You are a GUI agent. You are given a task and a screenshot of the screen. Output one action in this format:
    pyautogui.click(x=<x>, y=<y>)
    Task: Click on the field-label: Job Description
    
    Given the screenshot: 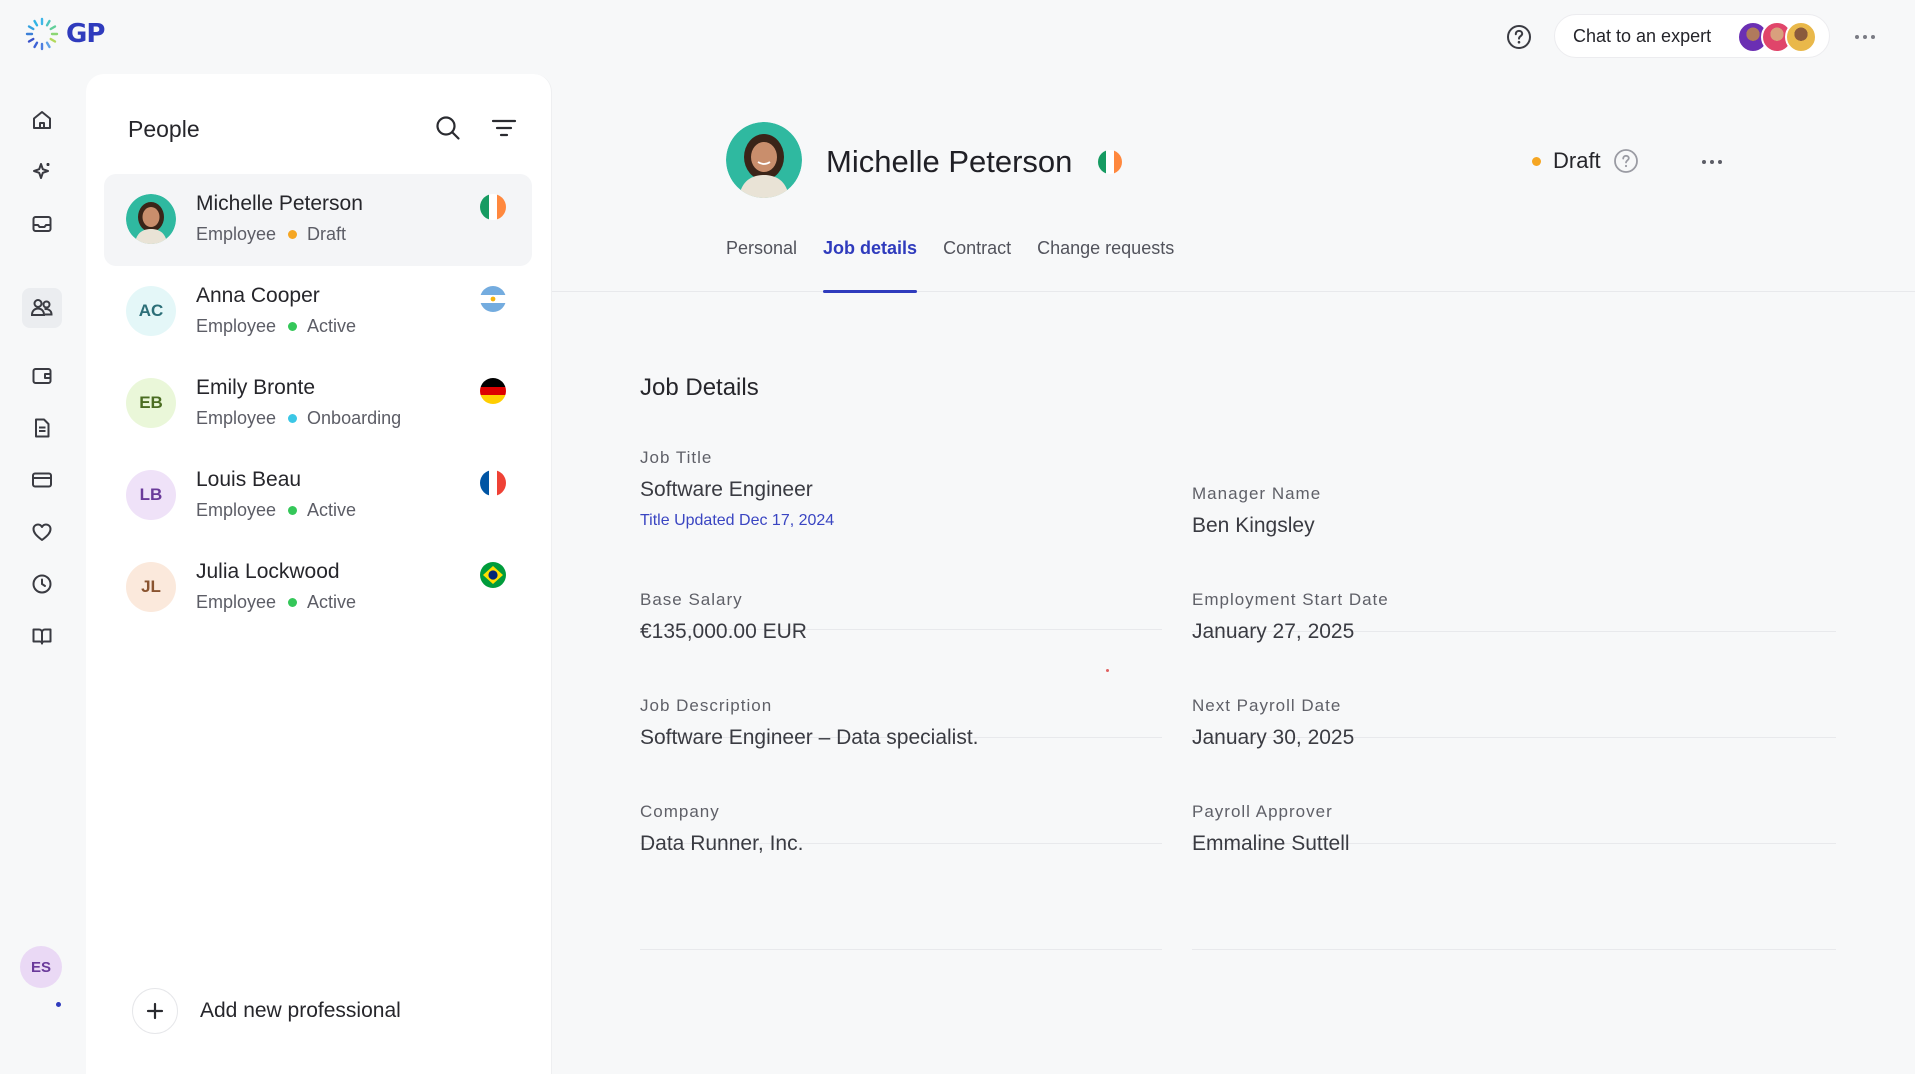 What is the action you would take?
    pyautogui.click(x=706, y=705)
    